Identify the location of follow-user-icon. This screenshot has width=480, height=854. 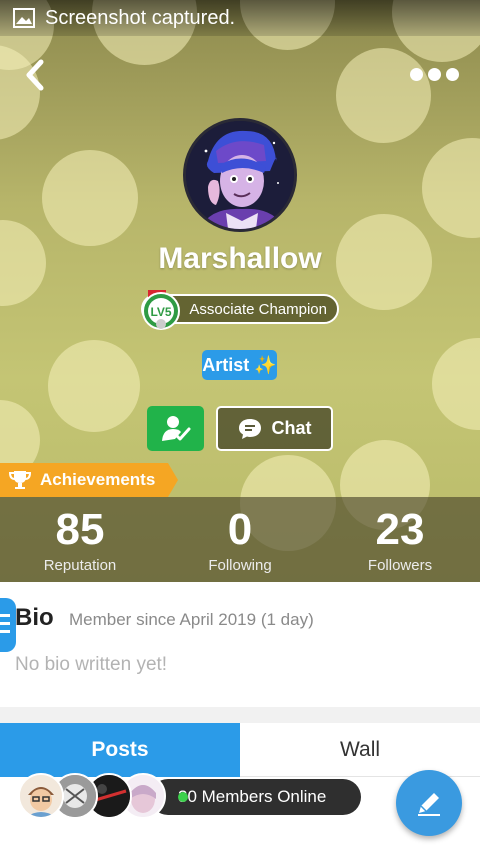
(175, 428).